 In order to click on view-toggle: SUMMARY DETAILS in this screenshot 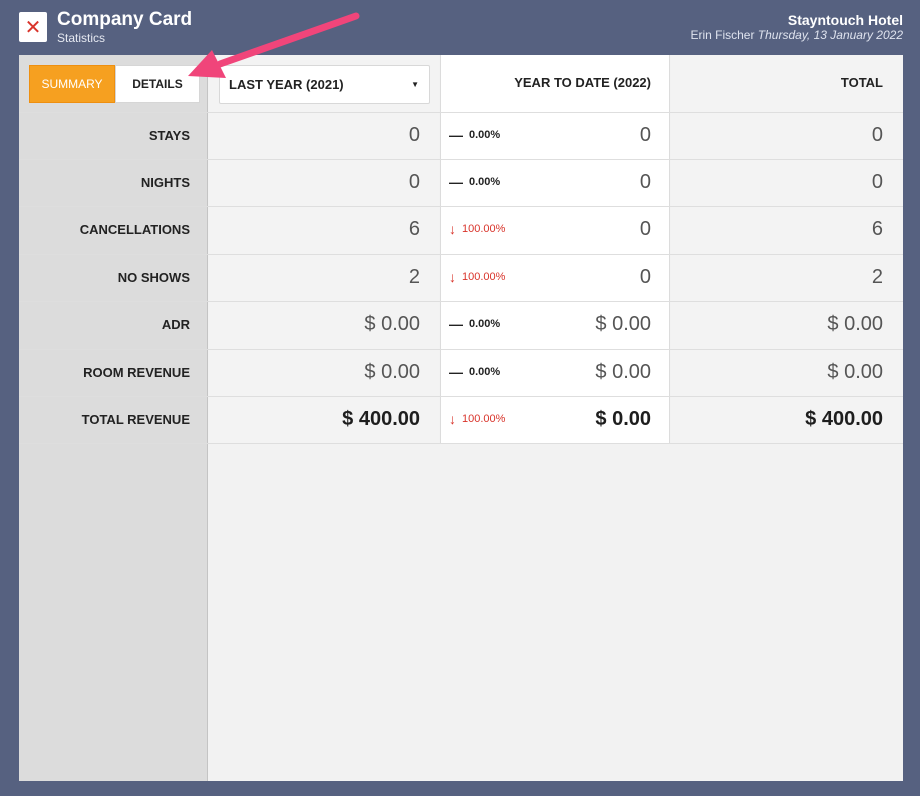, I will do `click(114, 84)`.